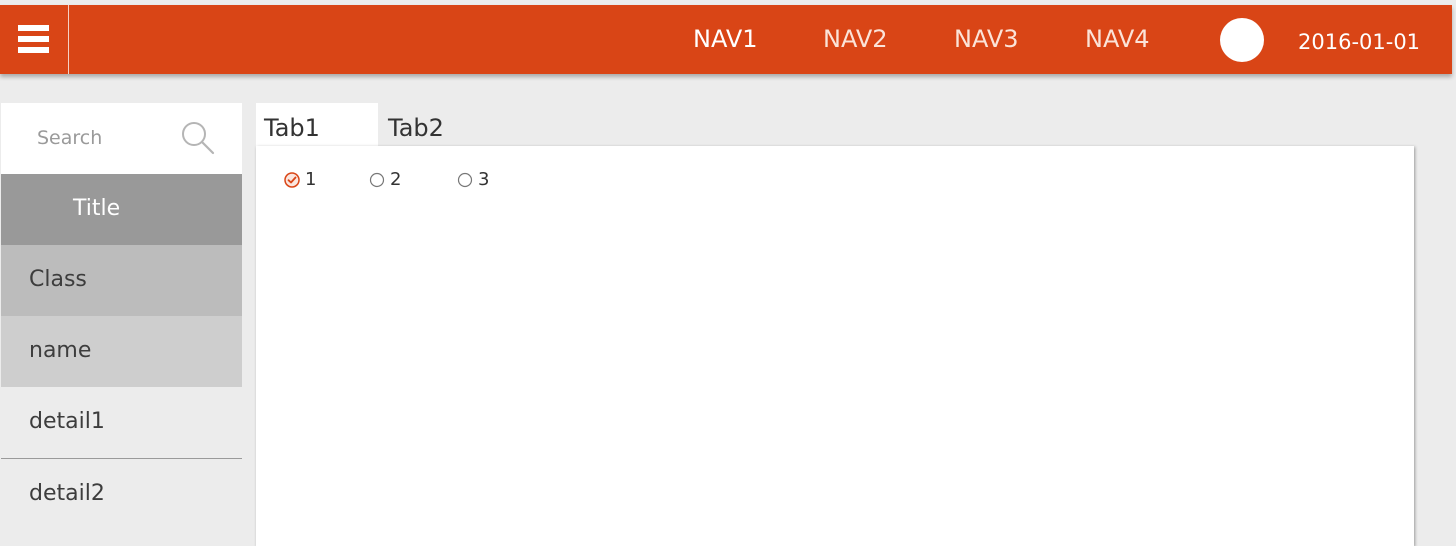 The height and width of the screenshot is (546, 1456). Describe the element at coordinates (60, 350) in the screenshot. I see `sidebar-item-label: name` at that location.